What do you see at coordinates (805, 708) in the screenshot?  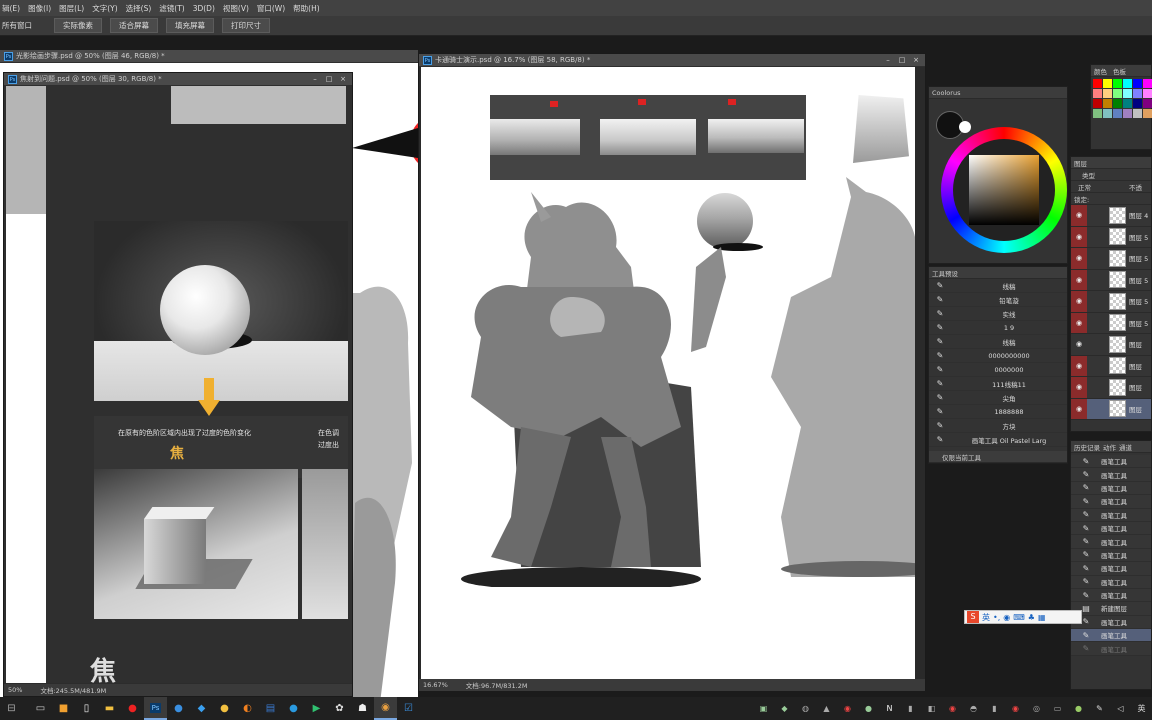 I see `tray-icon: ◍` at bounding box center [805, 708].